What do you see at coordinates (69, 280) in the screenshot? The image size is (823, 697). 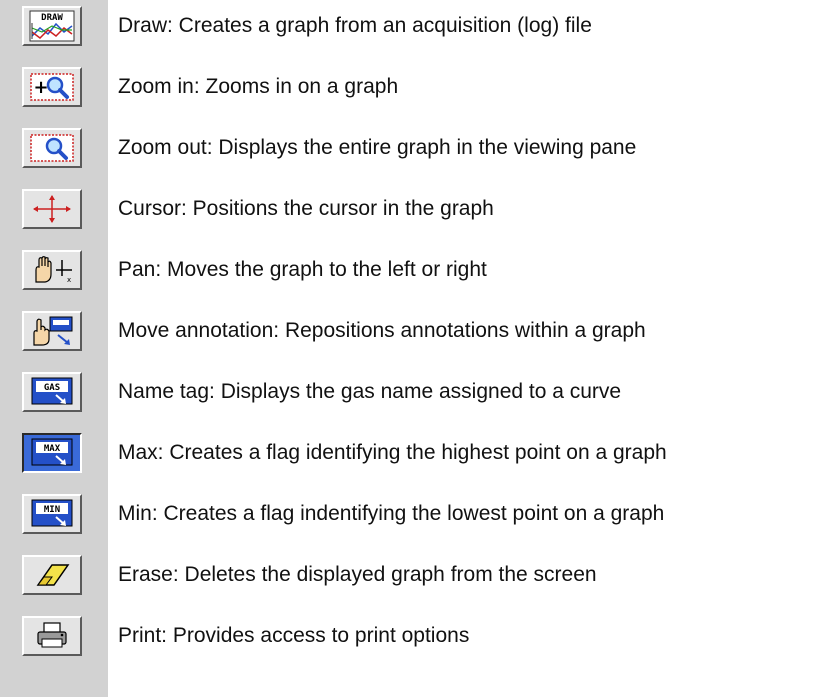 I see `svg-text: x` at bounding box center [69, 280].